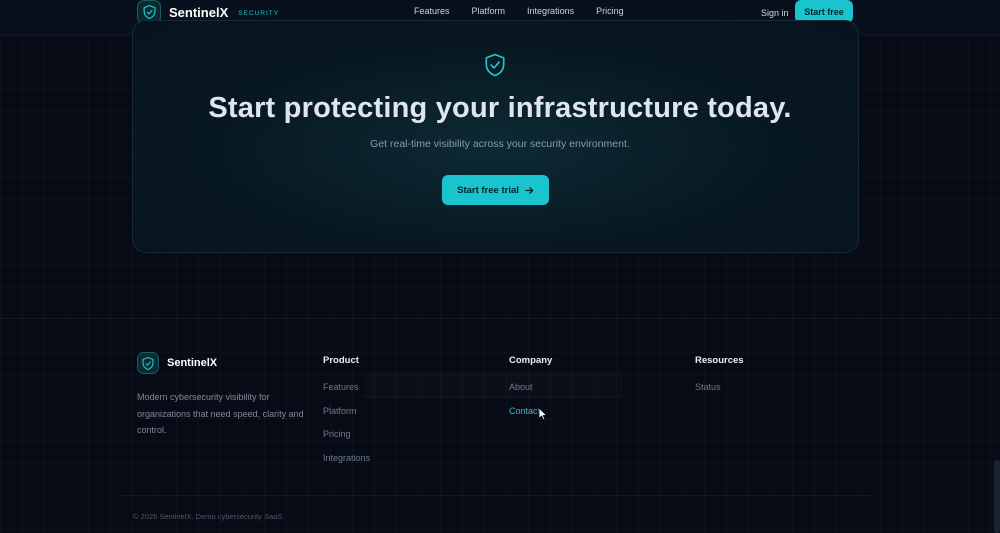 The image size is (1000, 533). Describe the element at coordinates (531, 360) in the screenshot. I see `footer-column-title: Company` at that location.